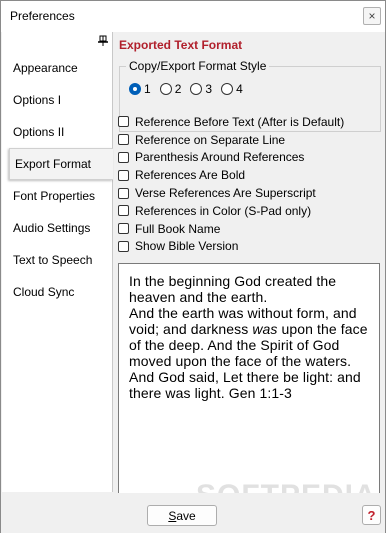 Image resolution: width=386 pixels, height=533 pixels. I want to click on sidebar-item-export-format: Export Format, so click(61, 164).